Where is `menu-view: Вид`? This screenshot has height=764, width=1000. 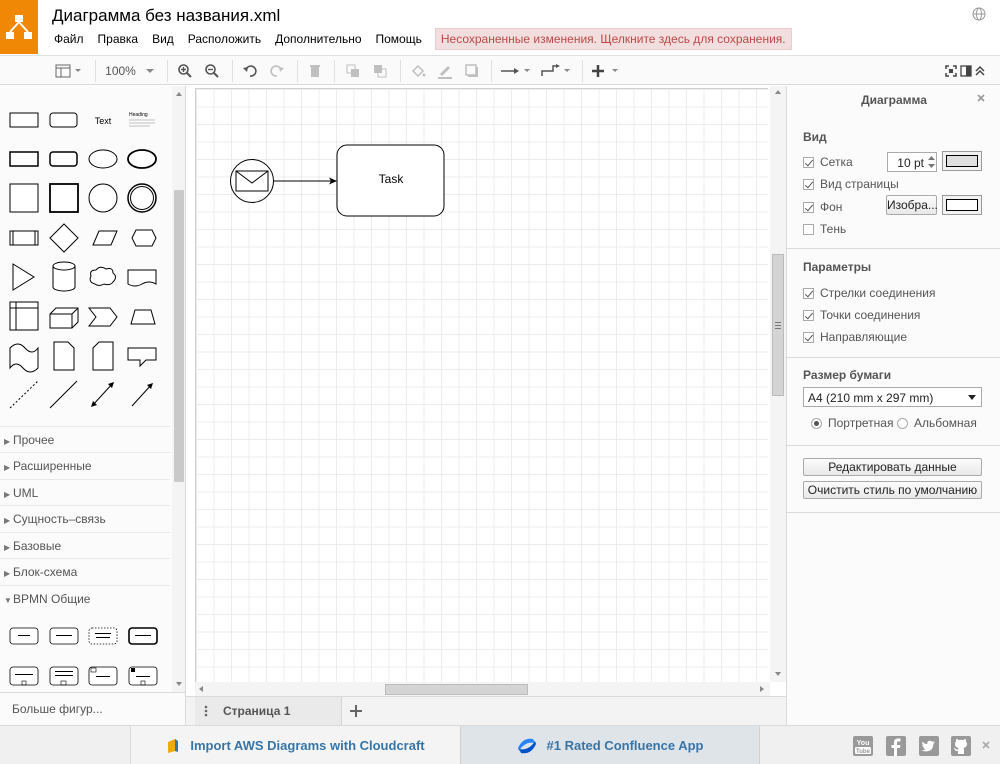 menu-view: Вид is located at coordinates (163, 39).